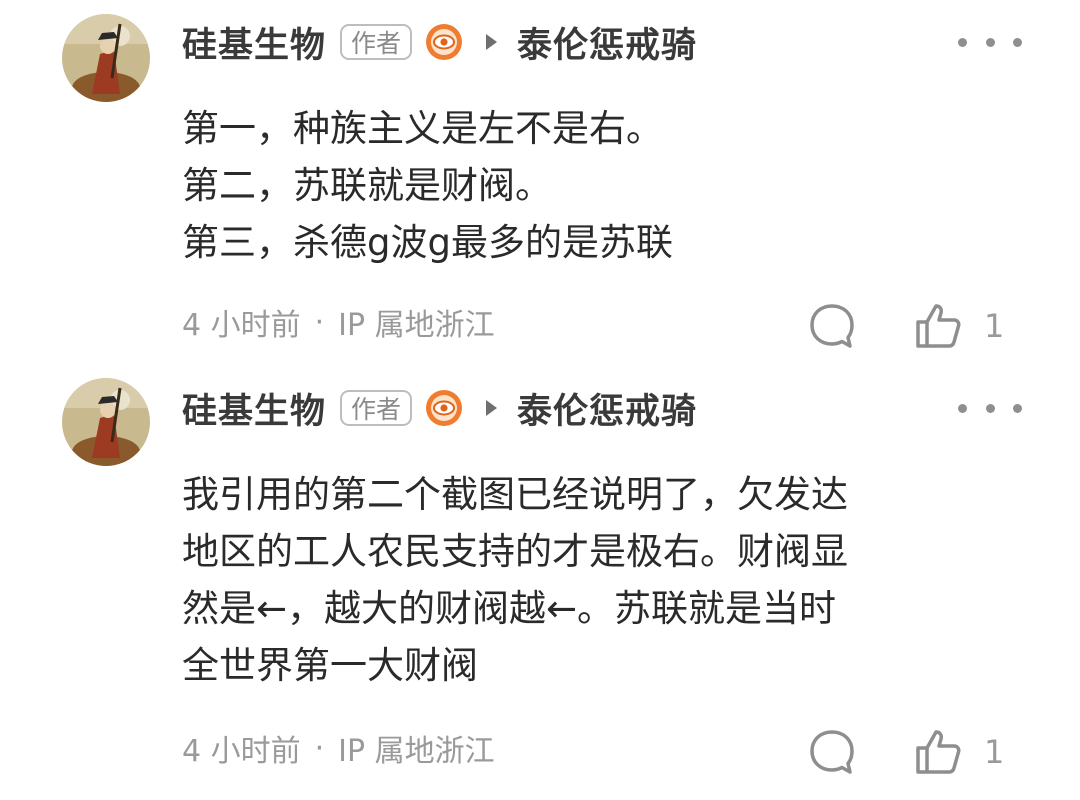  Describe the element at coordinates (515, 551) in the screenshot. I see `comment-line: 地区的工人农民支持的才是极右。财阀显` at that location.